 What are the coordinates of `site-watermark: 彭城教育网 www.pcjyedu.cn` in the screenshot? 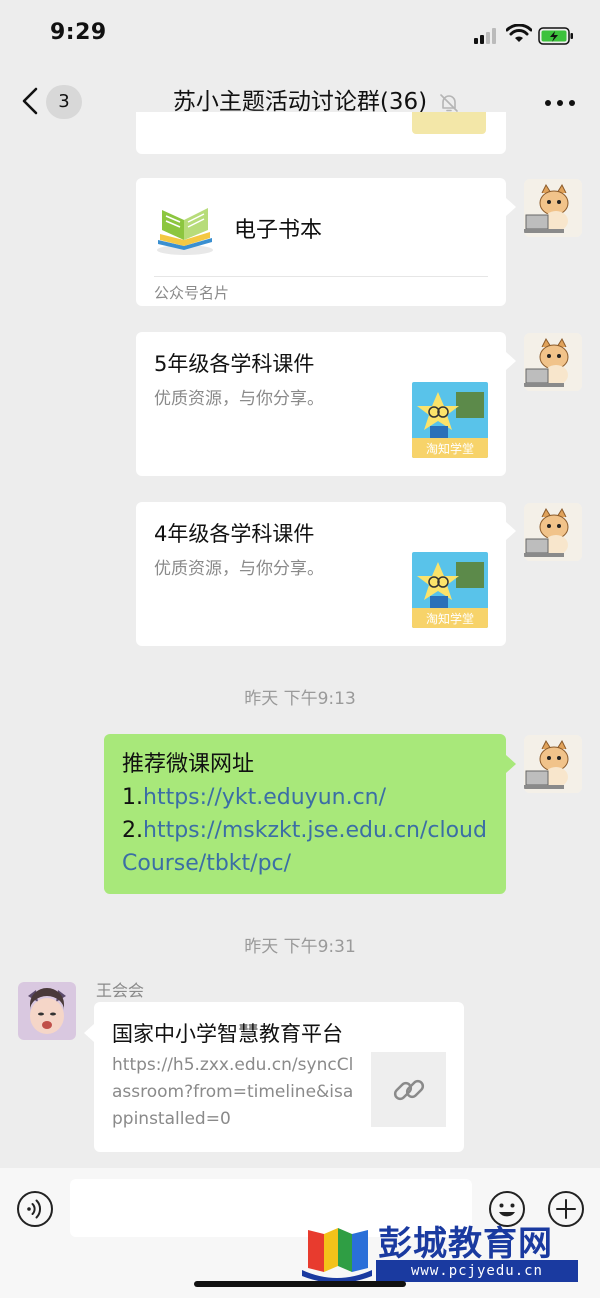 It's located at (445, 1251).